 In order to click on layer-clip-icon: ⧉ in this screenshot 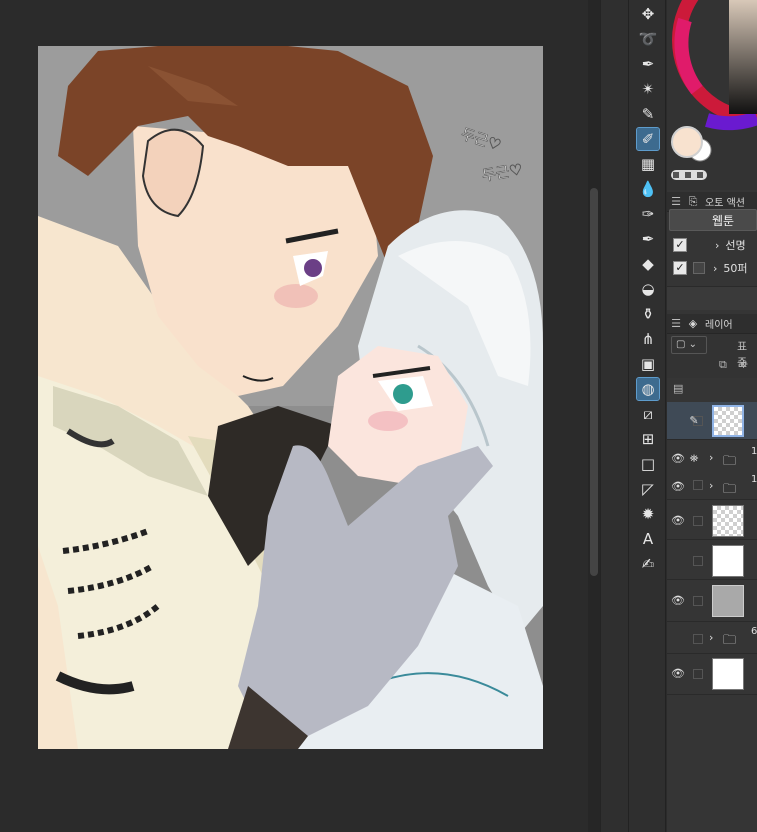, I will do `click(723, 365)`.